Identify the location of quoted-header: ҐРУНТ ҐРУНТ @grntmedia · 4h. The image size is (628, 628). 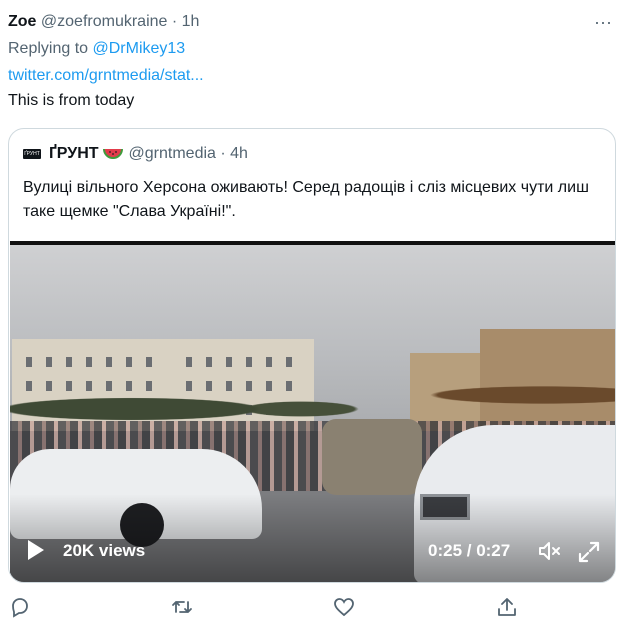
(135, 154).